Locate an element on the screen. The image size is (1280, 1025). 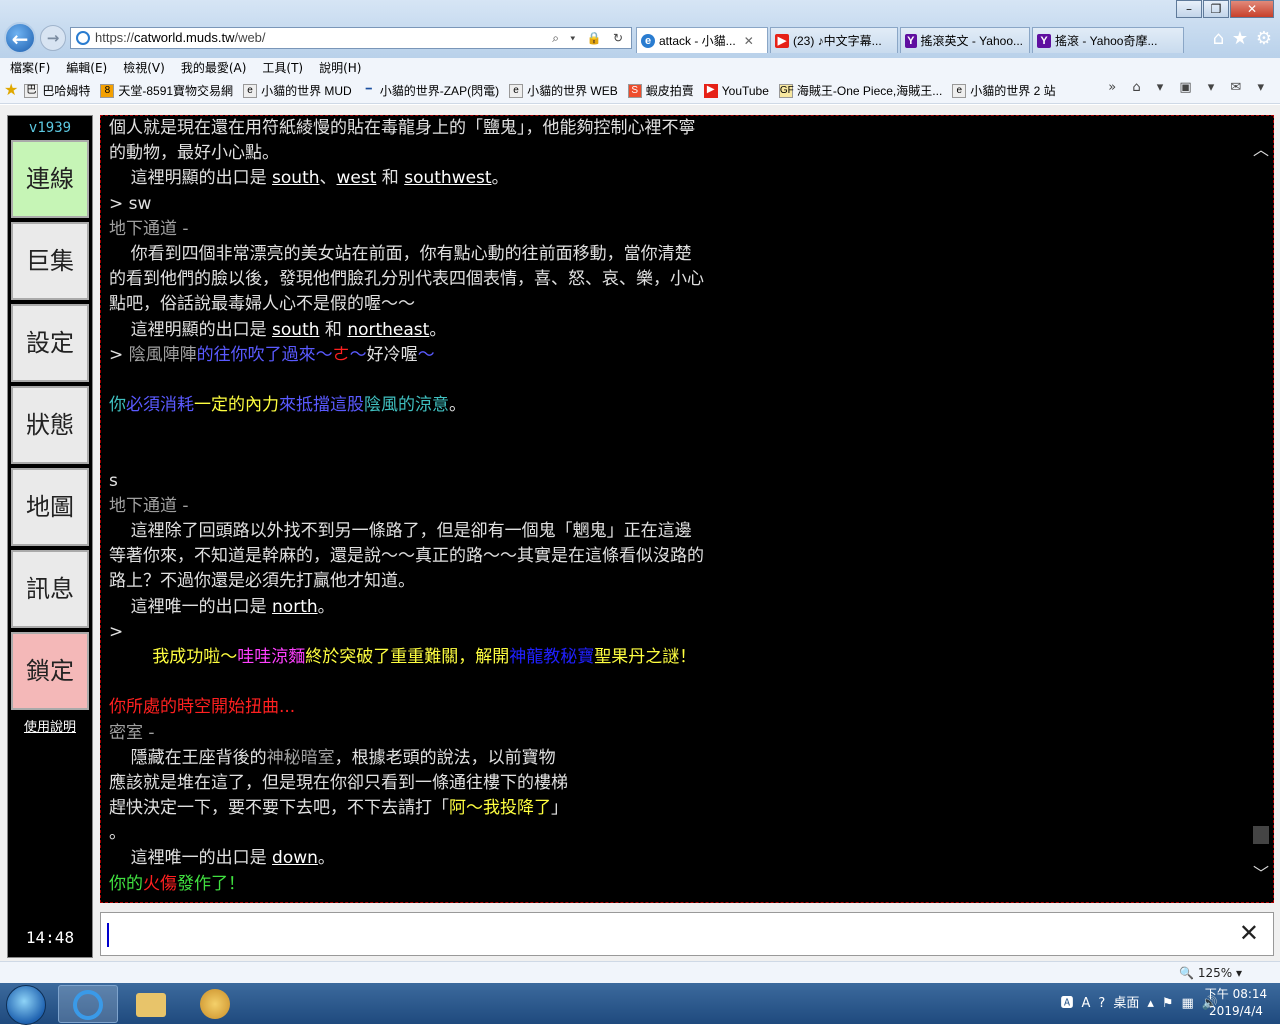
lock-button: 鎖定 is located at coordinates (50, 671).